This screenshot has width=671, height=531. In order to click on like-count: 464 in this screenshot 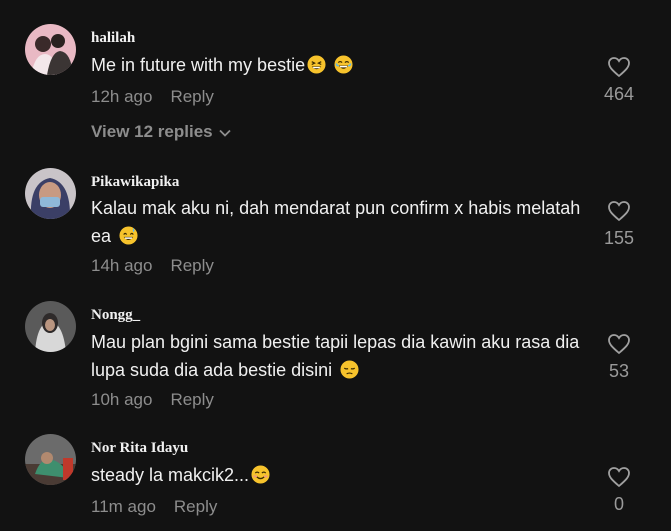, I will do `click(619, 94)`.